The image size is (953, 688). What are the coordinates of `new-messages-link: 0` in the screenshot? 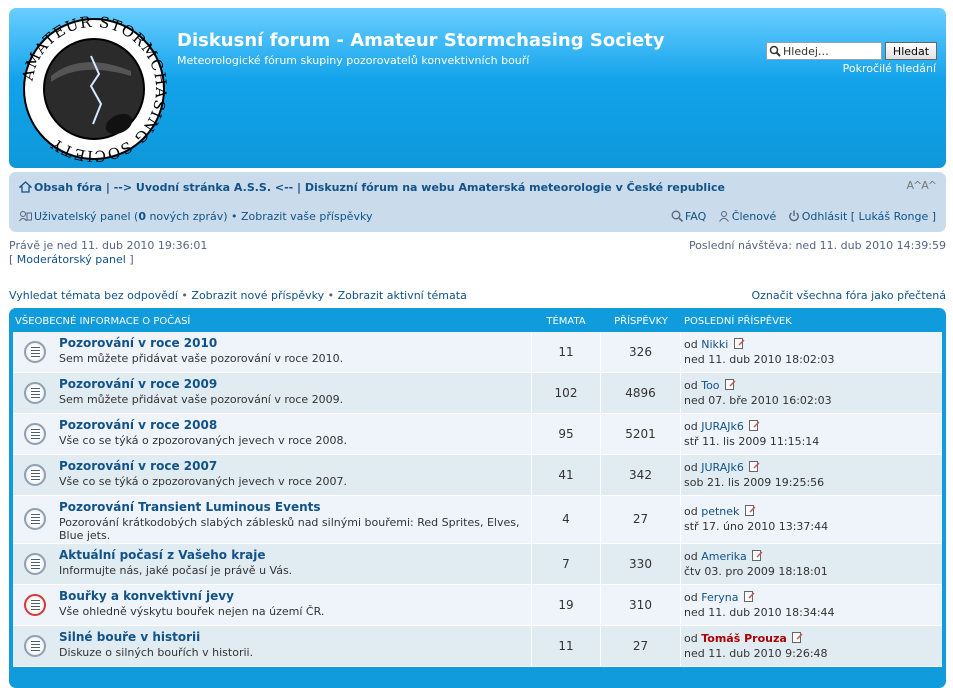 It's located at (142, 216).